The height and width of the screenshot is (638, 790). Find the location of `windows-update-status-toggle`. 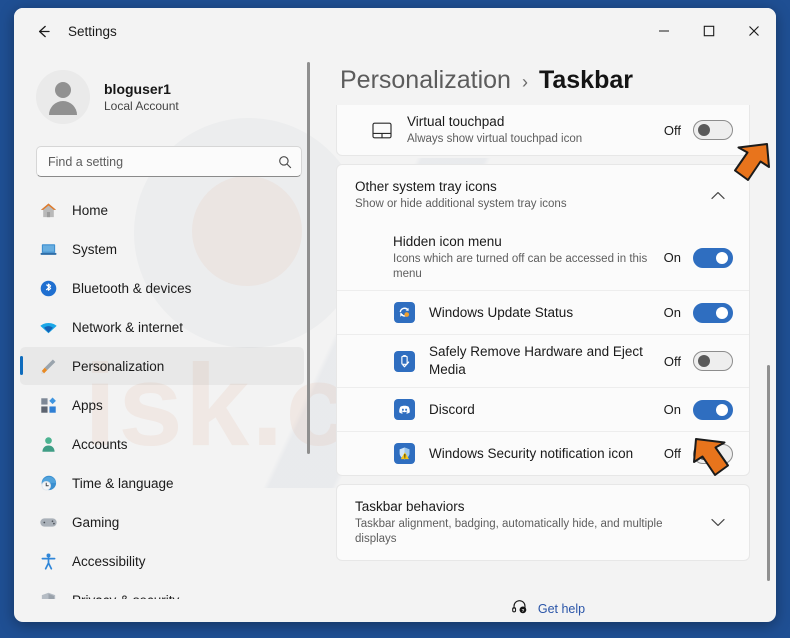

windows-update-status-toggle is located at coordinates (713, 312).